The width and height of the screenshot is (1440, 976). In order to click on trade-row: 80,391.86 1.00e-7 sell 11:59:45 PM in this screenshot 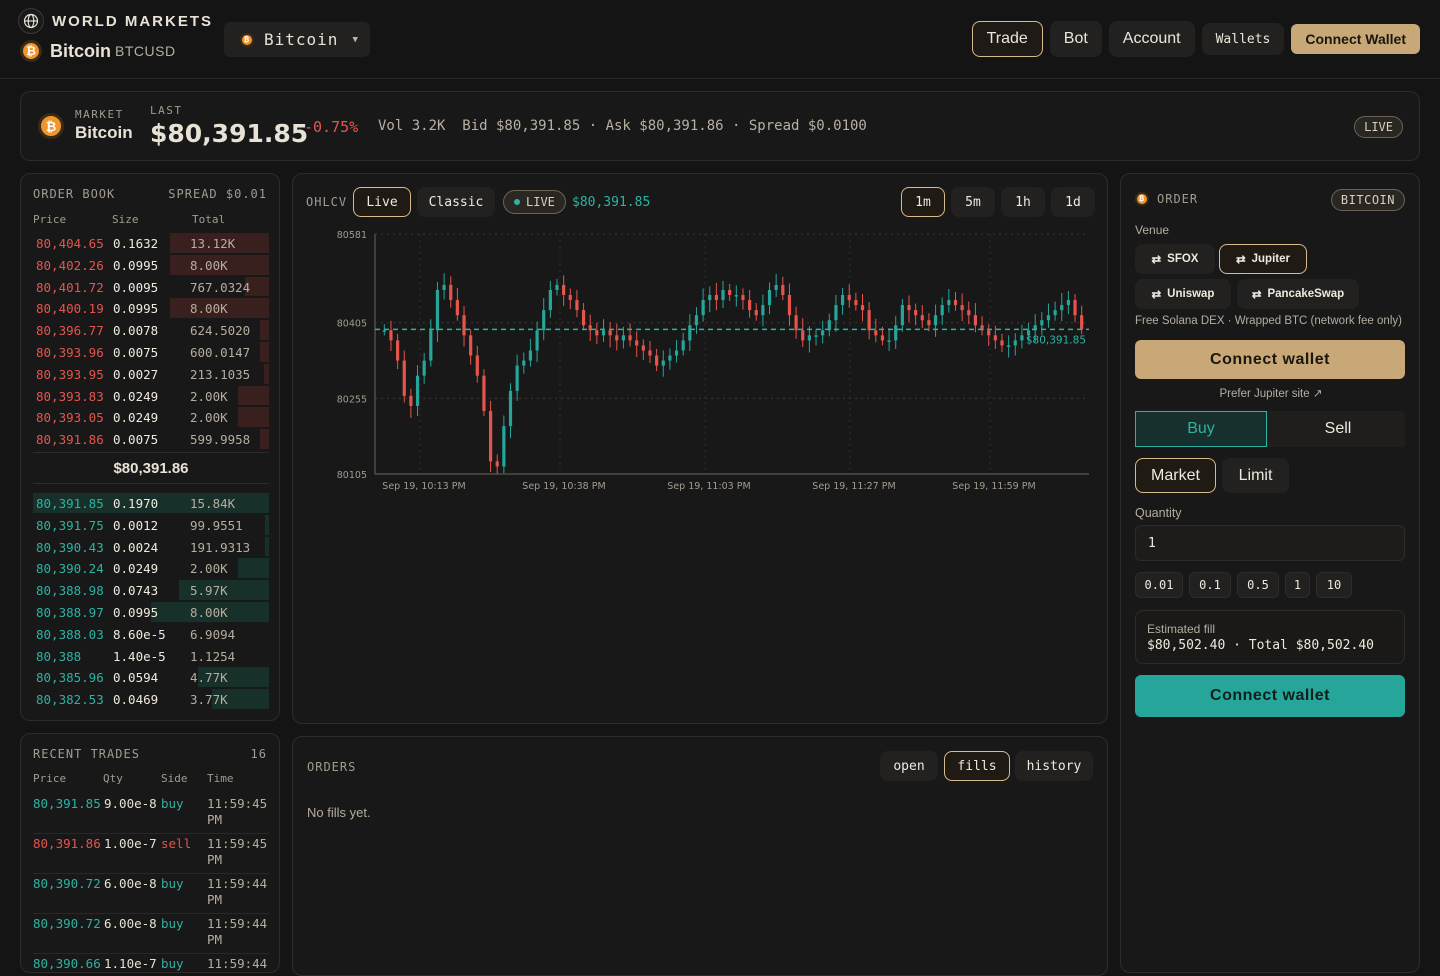, I will do `click(151, 854)`.